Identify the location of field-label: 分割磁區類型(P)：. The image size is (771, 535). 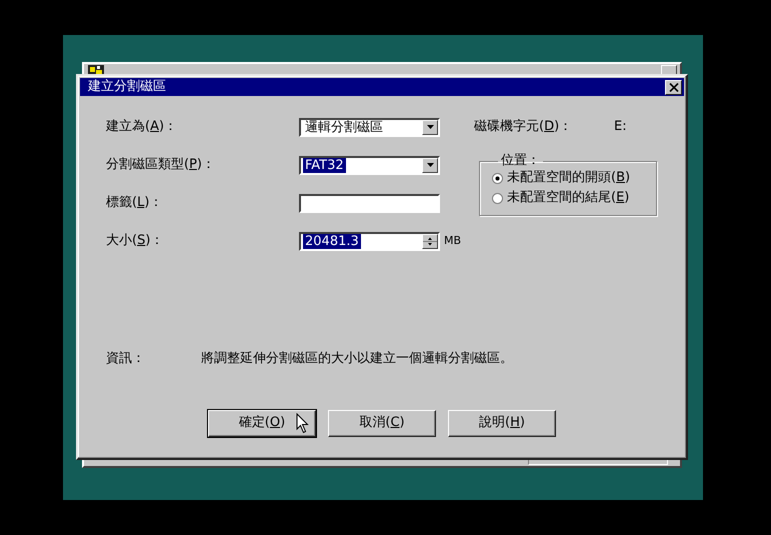
(161, 165).